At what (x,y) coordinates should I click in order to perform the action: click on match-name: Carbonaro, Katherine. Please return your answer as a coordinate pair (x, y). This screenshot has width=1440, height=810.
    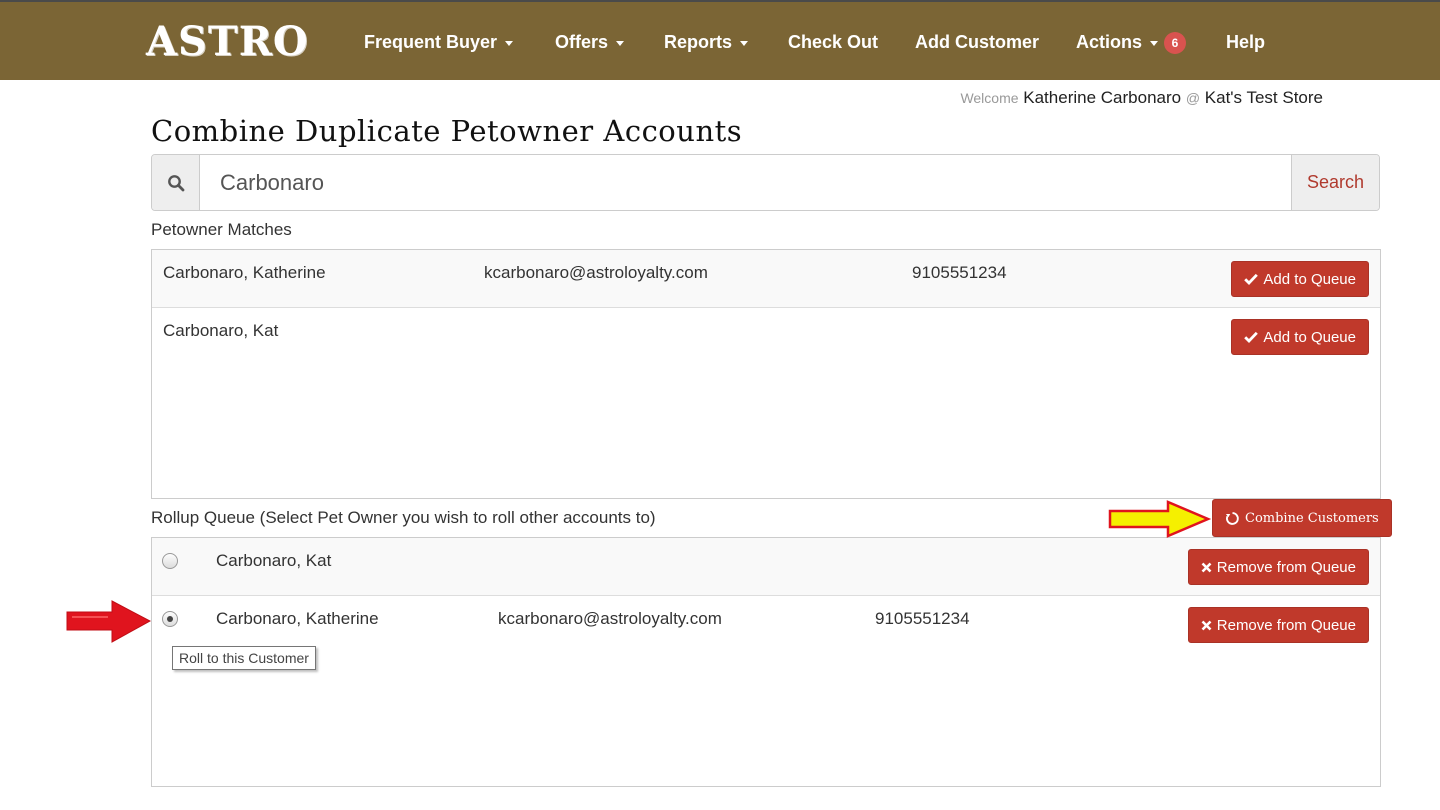
    Looking at the image, I should click on (244, 272).